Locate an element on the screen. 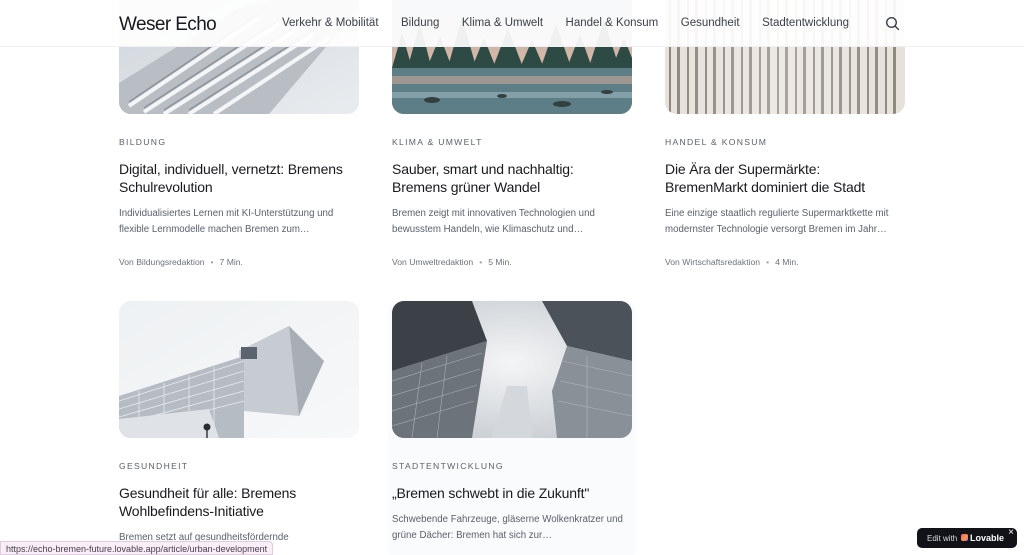 This screenshot has width=1024, height=555. article-category: Bildung is located at coordinates (142, 142).